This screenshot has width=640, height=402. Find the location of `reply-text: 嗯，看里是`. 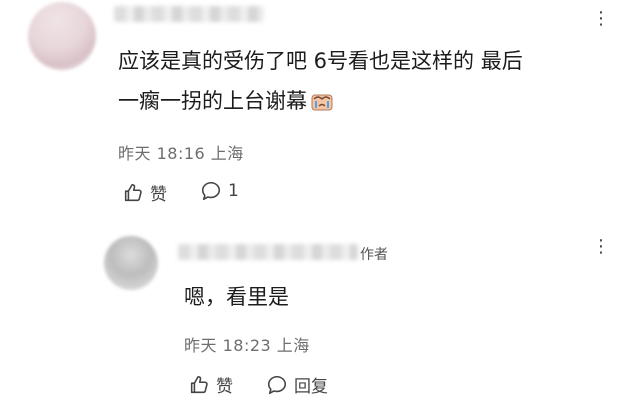

reply-text: 嗯，看里是 is located at coordinates (236, 297).